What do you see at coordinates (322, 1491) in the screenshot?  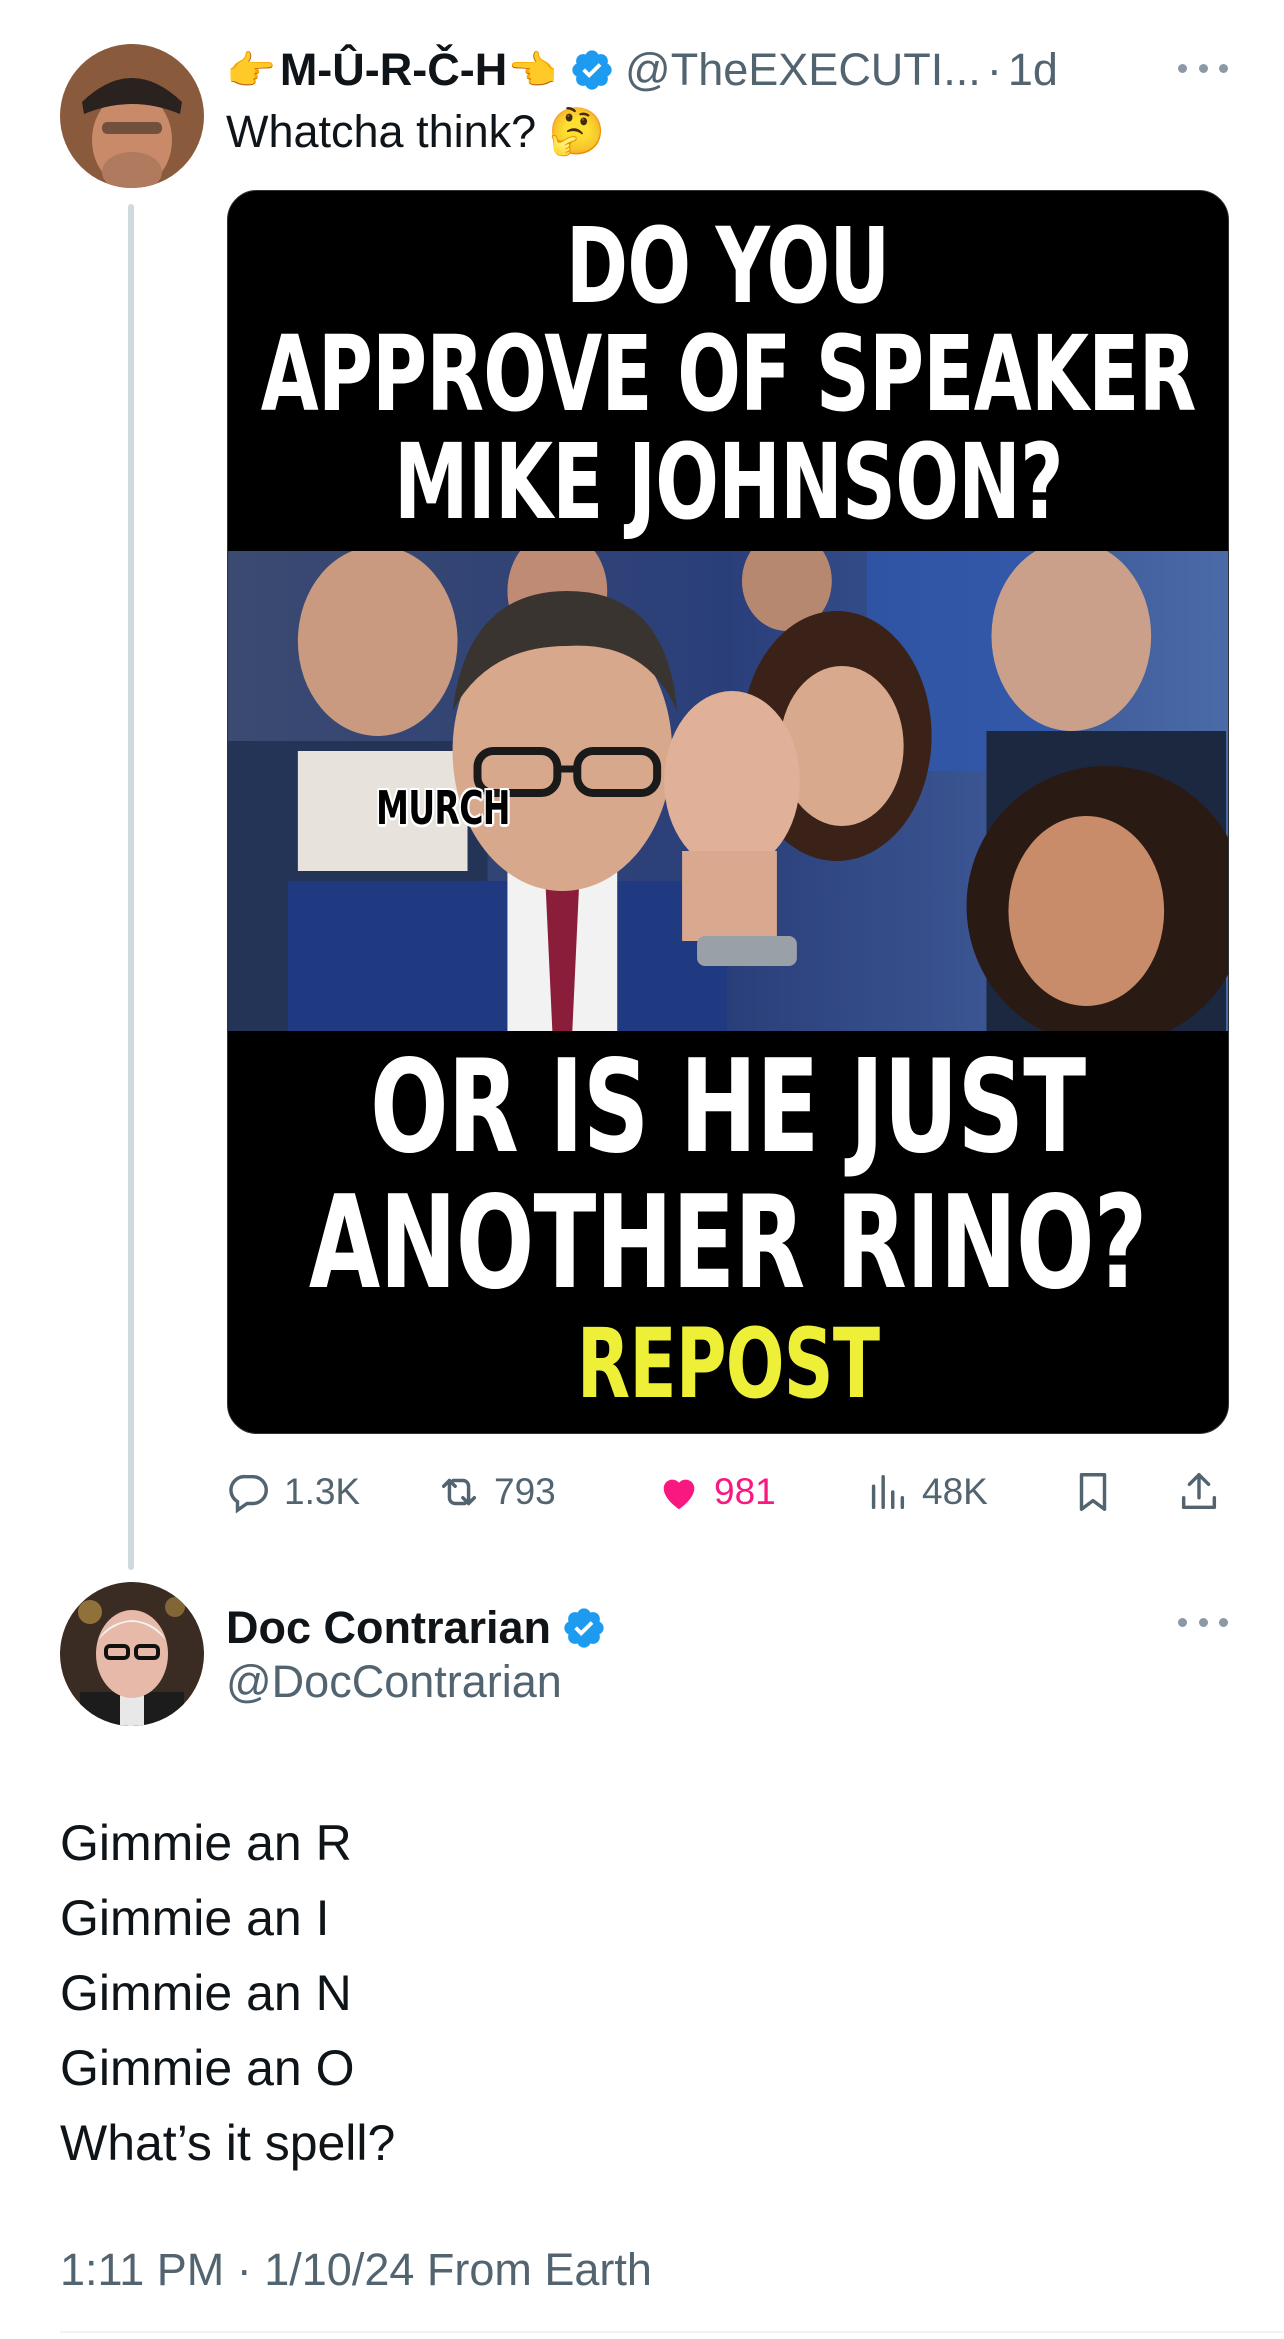 I see `reply-count: 1.3K` at bounding box center [322, 1491].